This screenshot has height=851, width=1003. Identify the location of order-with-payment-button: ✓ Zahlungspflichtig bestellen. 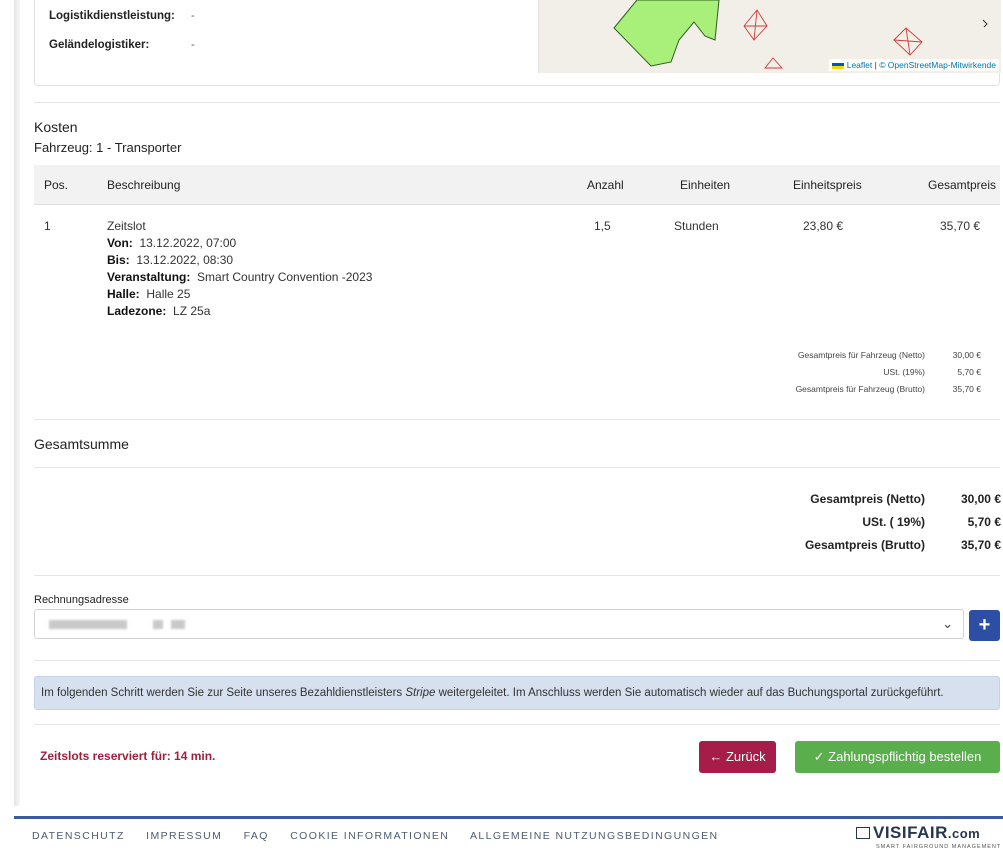
(897, 757).